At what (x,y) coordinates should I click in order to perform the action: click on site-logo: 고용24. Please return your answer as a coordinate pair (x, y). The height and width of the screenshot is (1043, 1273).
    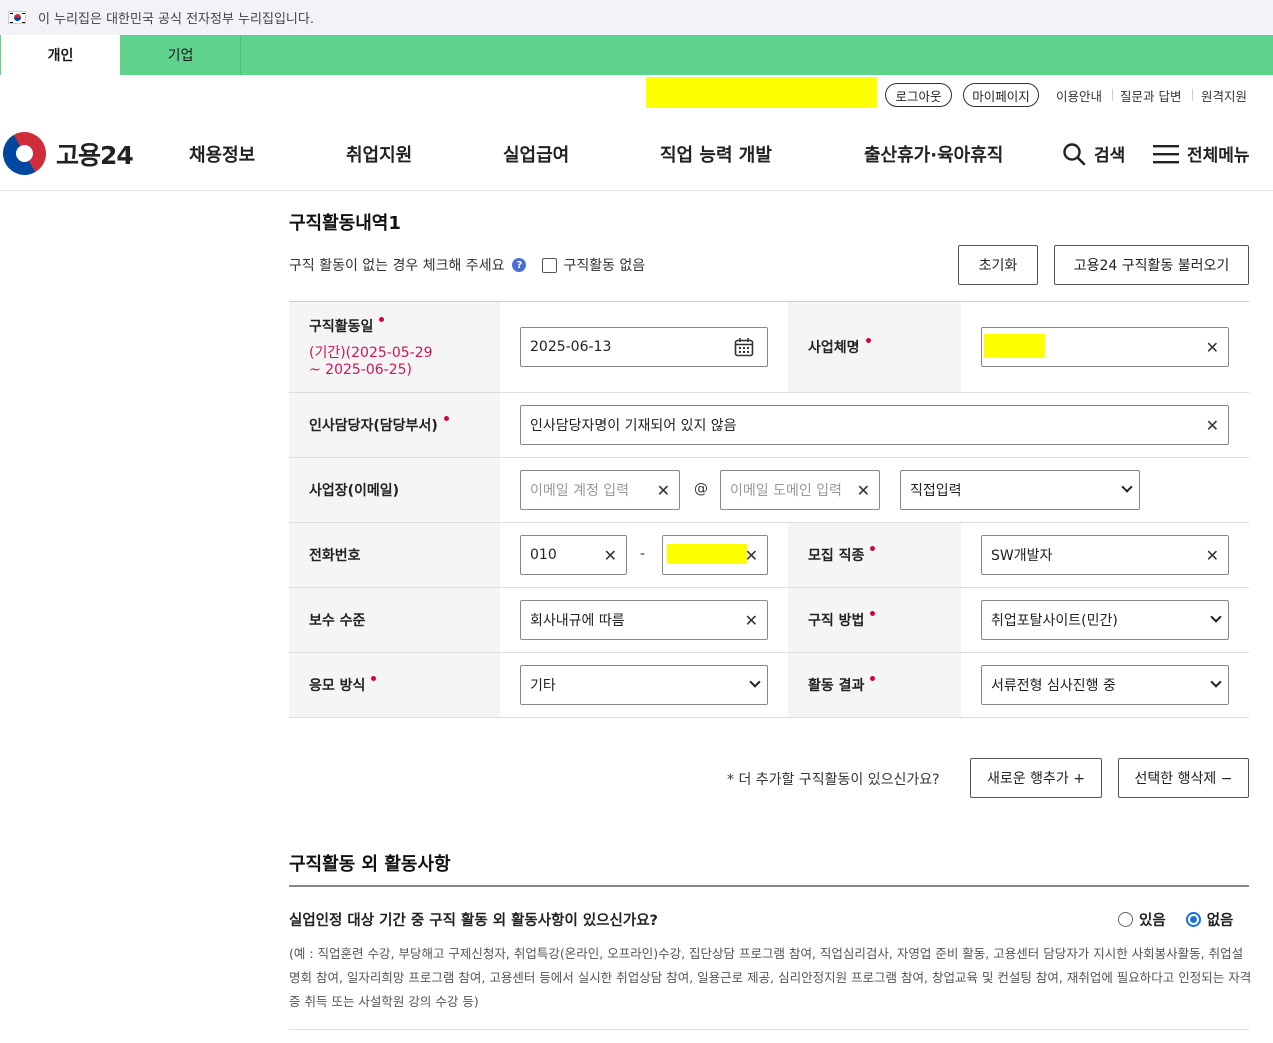
    Looking at the image, I should click on (67, 153).